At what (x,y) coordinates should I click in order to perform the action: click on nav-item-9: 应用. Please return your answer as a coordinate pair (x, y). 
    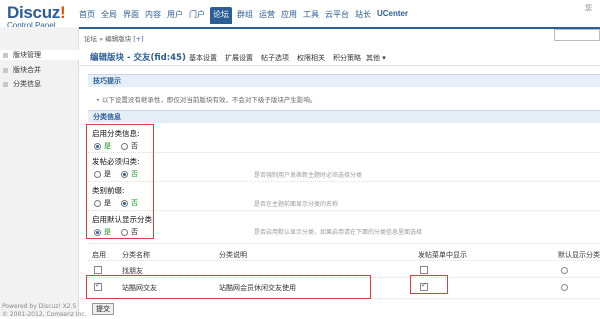
    Looking at the image, I should click on (289, 14).